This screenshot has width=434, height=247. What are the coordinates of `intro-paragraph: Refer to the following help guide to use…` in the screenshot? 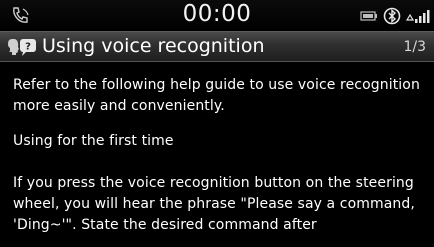 It's located at (216, 95).